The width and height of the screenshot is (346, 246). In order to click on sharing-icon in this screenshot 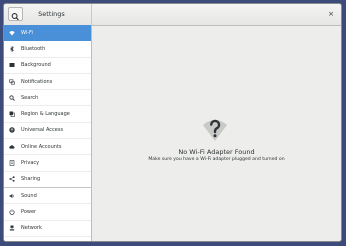, I will do `click(12, 179)`.